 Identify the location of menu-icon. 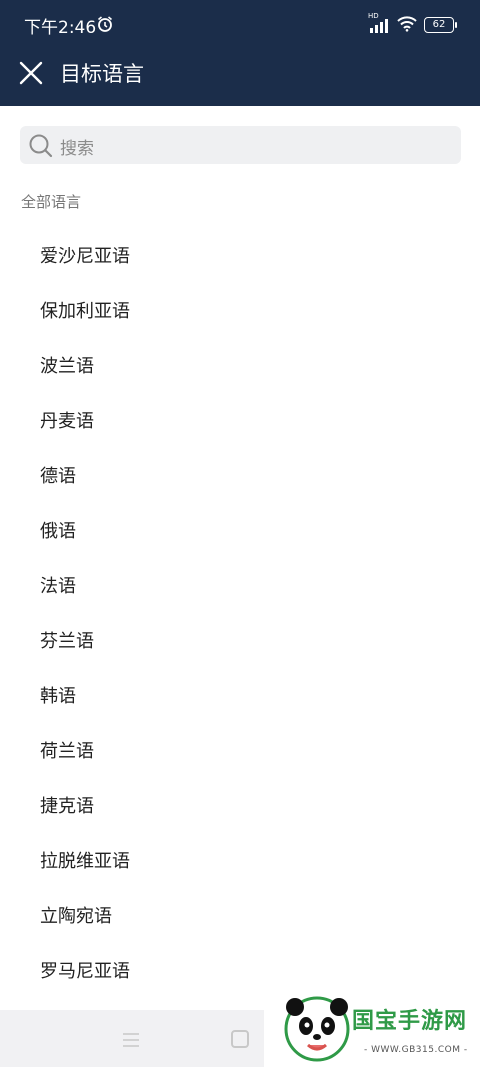
(131, 1042).